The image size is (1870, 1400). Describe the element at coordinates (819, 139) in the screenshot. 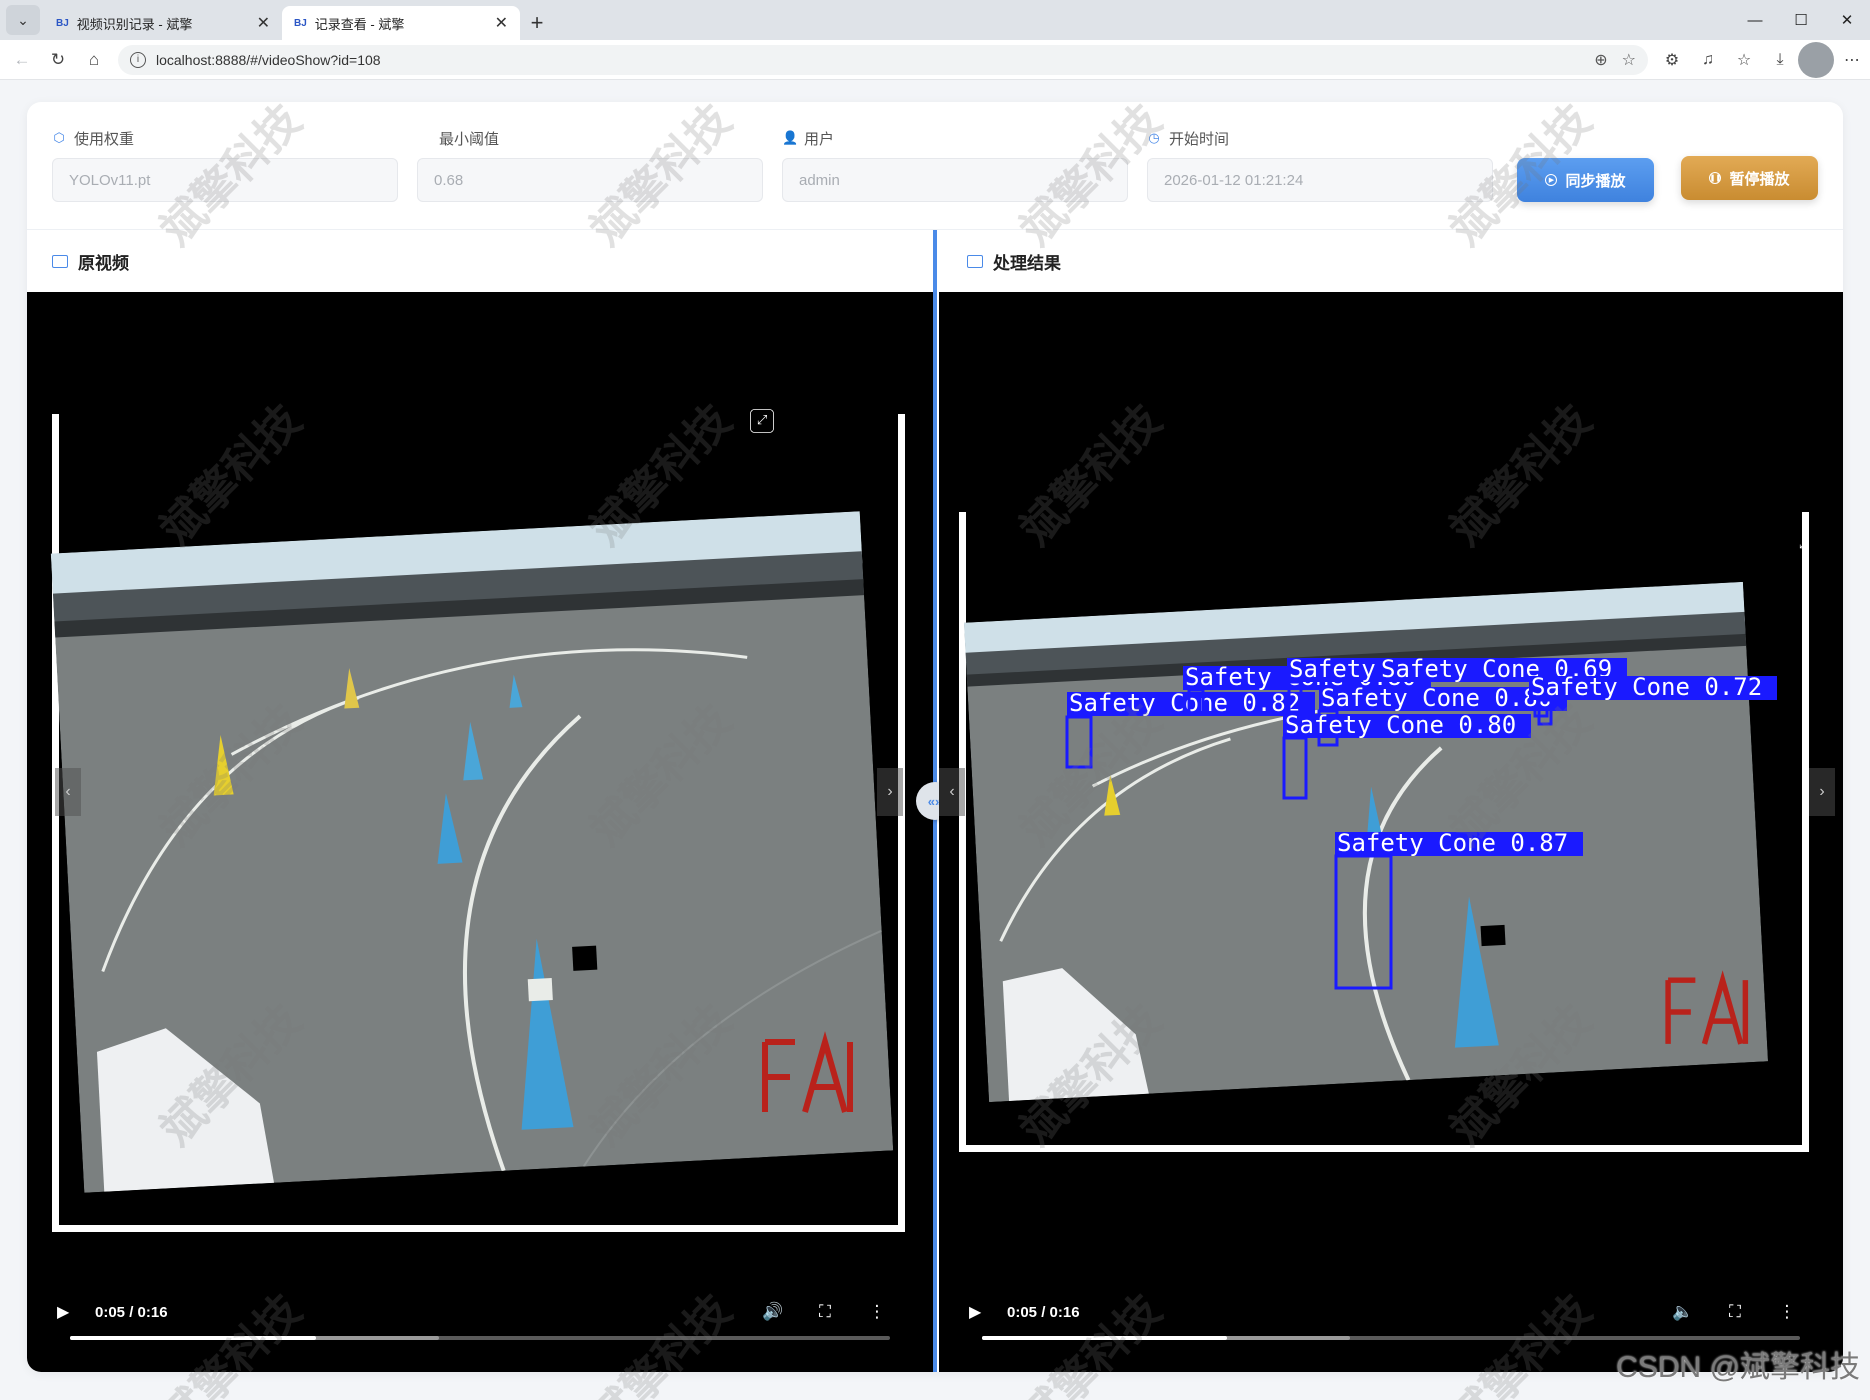

I see `user-label: 用户` at that location.